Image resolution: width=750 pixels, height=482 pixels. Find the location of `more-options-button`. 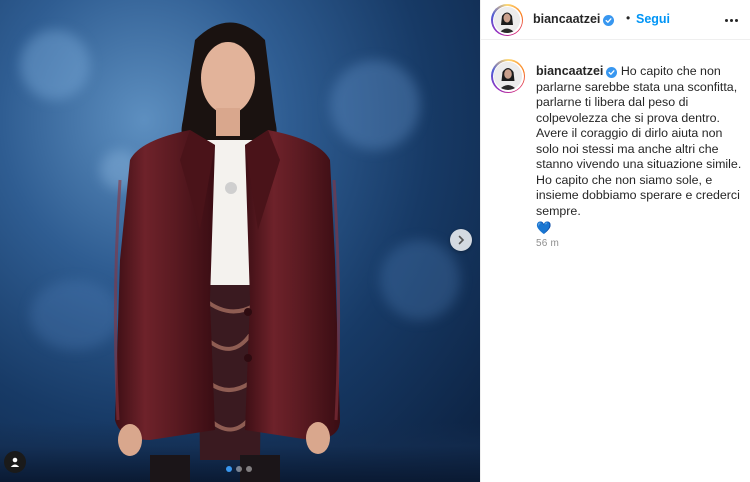

more-options-button is located at coordinates (731, 20).